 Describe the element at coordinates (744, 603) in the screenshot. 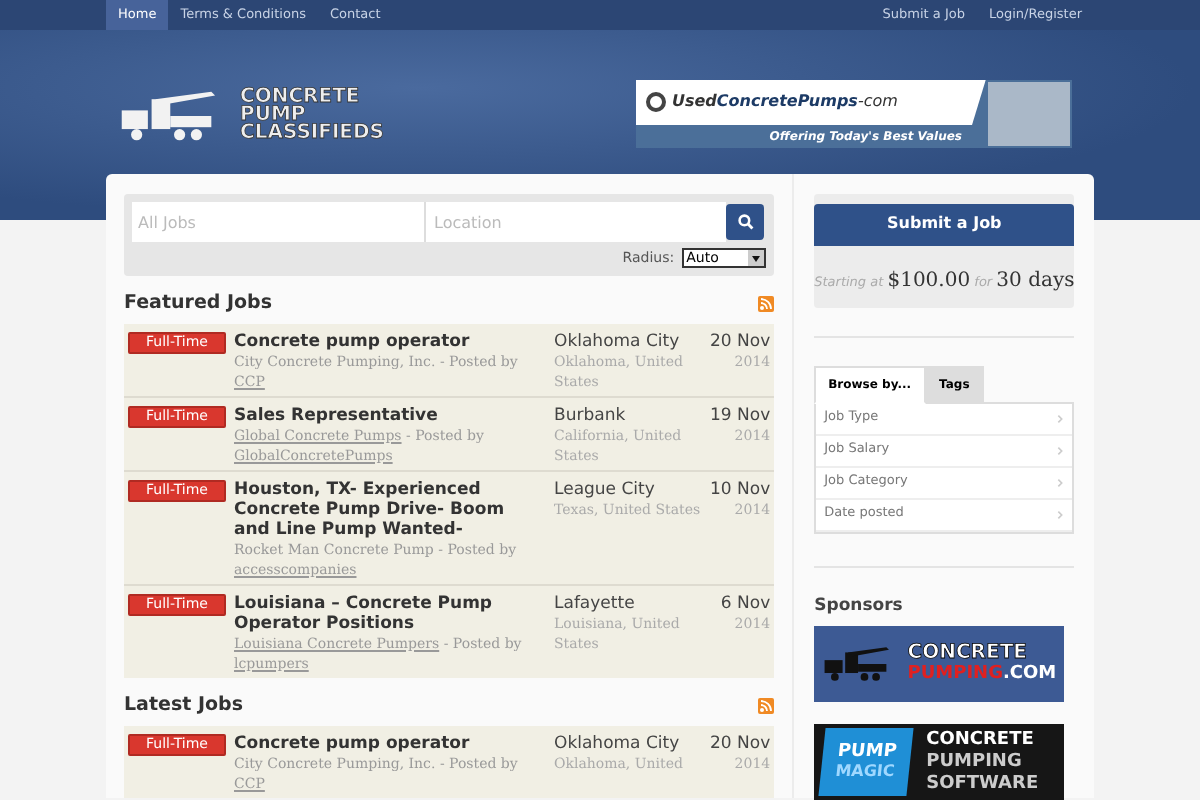

I see `job-date: 6 Nov` at that location.